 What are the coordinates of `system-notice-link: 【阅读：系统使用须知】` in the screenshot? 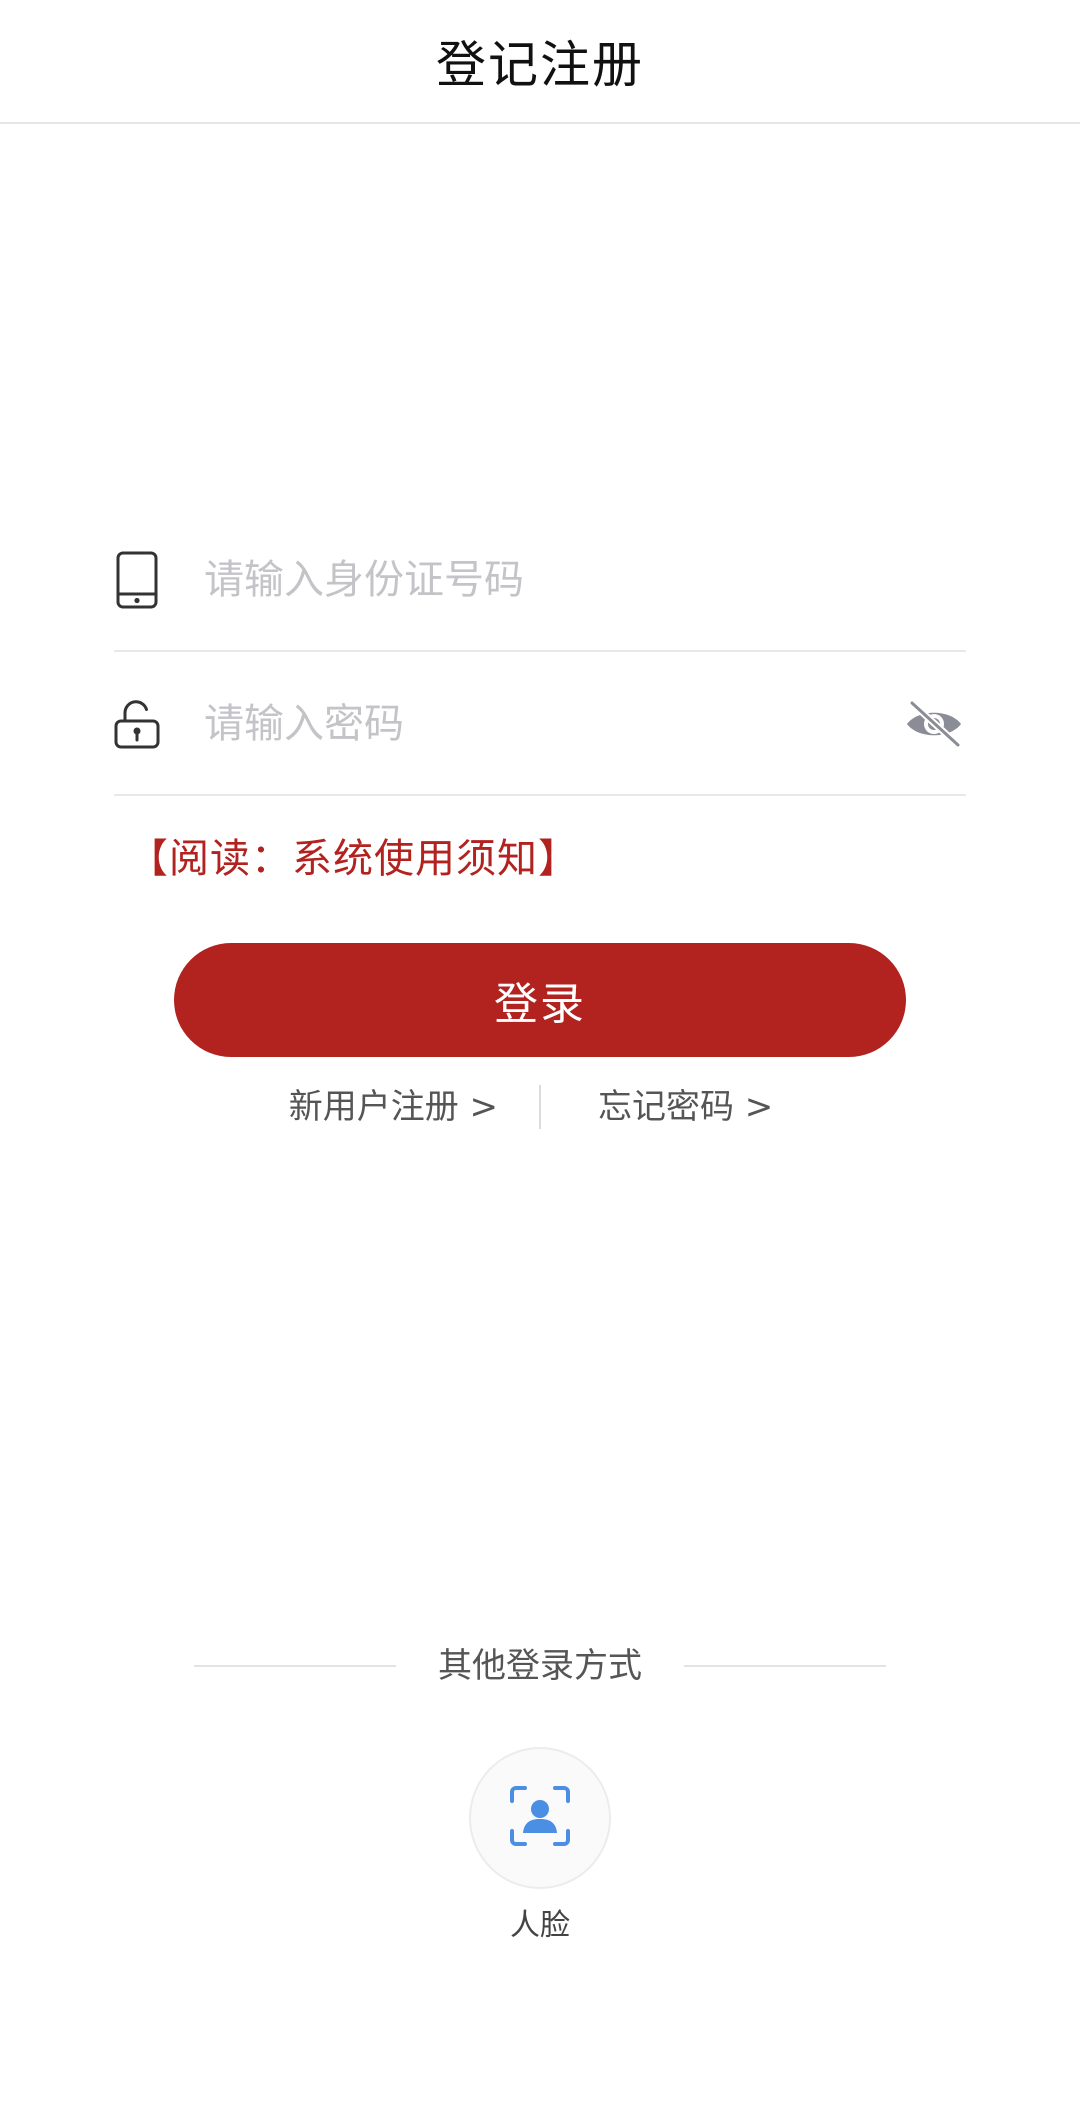 It's located at (353, 855).